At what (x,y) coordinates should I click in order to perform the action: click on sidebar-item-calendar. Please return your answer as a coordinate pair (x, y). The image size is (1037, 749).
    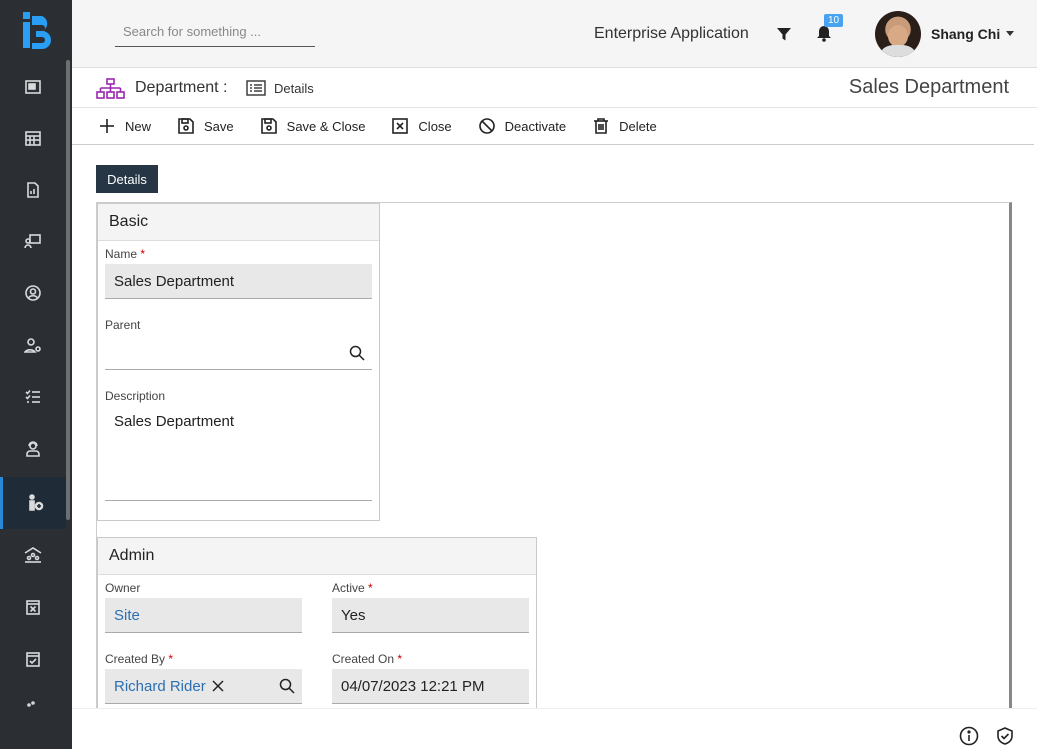
    Looking at the image, I should click on (33, 138).